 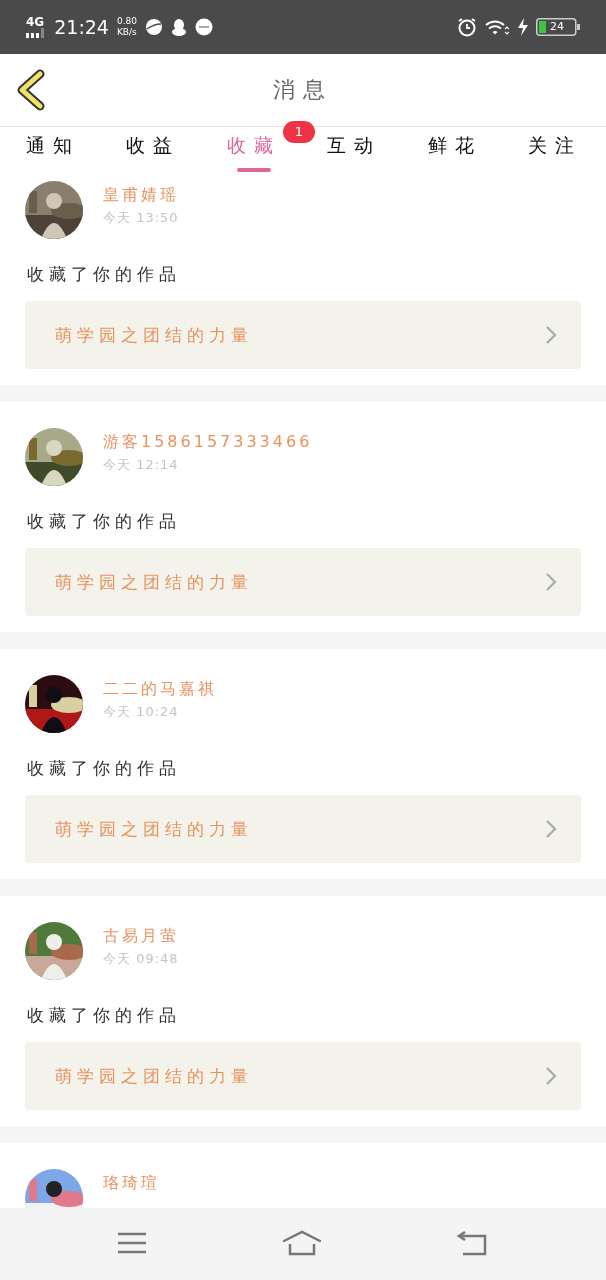 What do you see at coordinates (554, 153) in the screenshot?
I see `tab: 关注` at bounding box center [554, 153].